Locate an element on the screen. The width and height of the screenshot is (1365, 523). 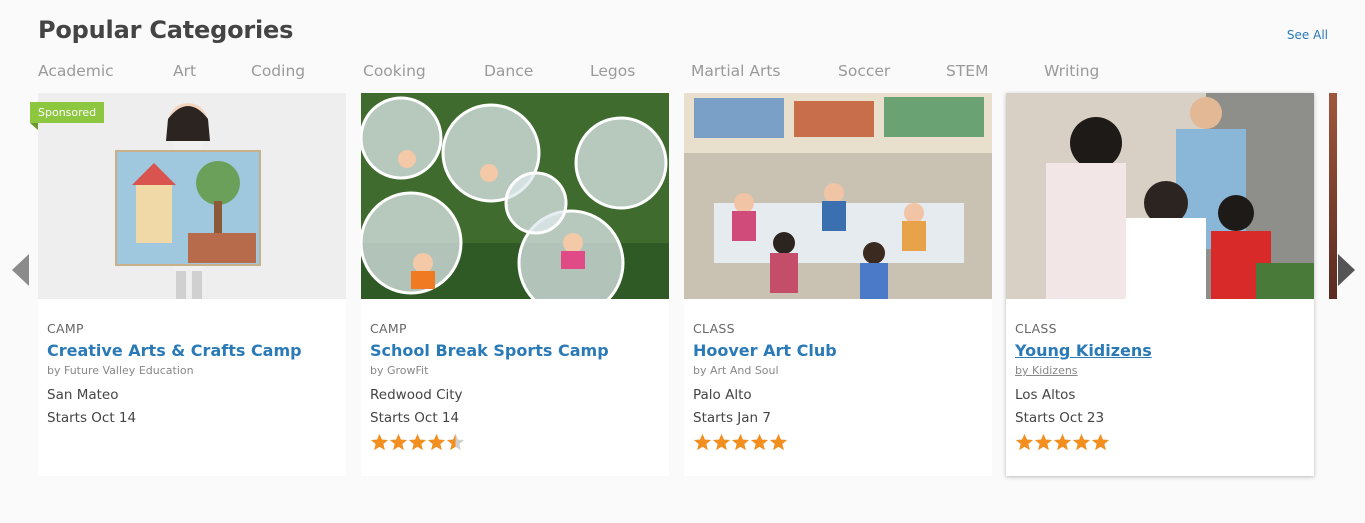
listing-title: School Break Sports Camp is located at coordinates (515, 350).